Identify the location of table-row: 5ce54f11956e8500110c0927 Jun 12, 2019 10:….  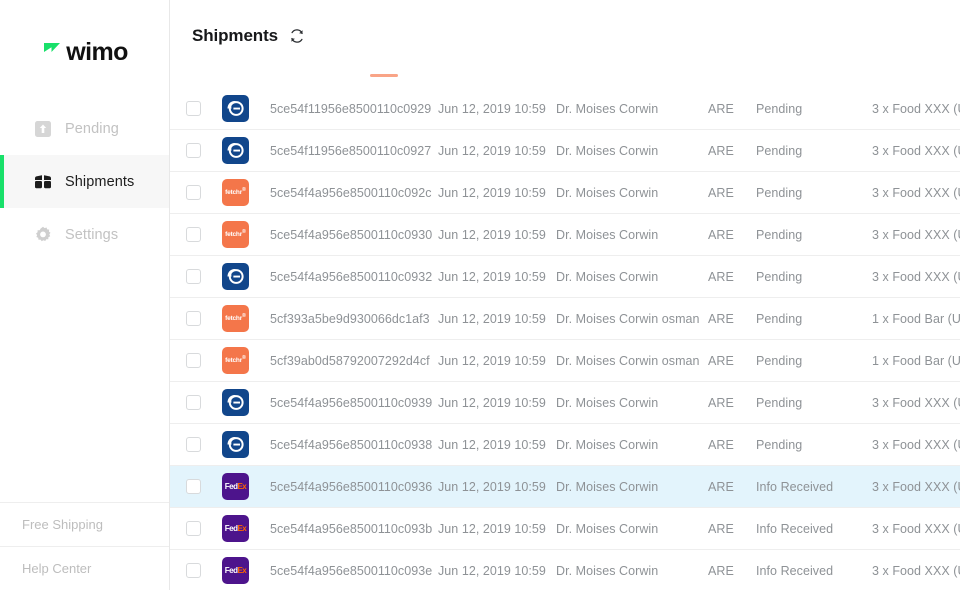
(565, 151).